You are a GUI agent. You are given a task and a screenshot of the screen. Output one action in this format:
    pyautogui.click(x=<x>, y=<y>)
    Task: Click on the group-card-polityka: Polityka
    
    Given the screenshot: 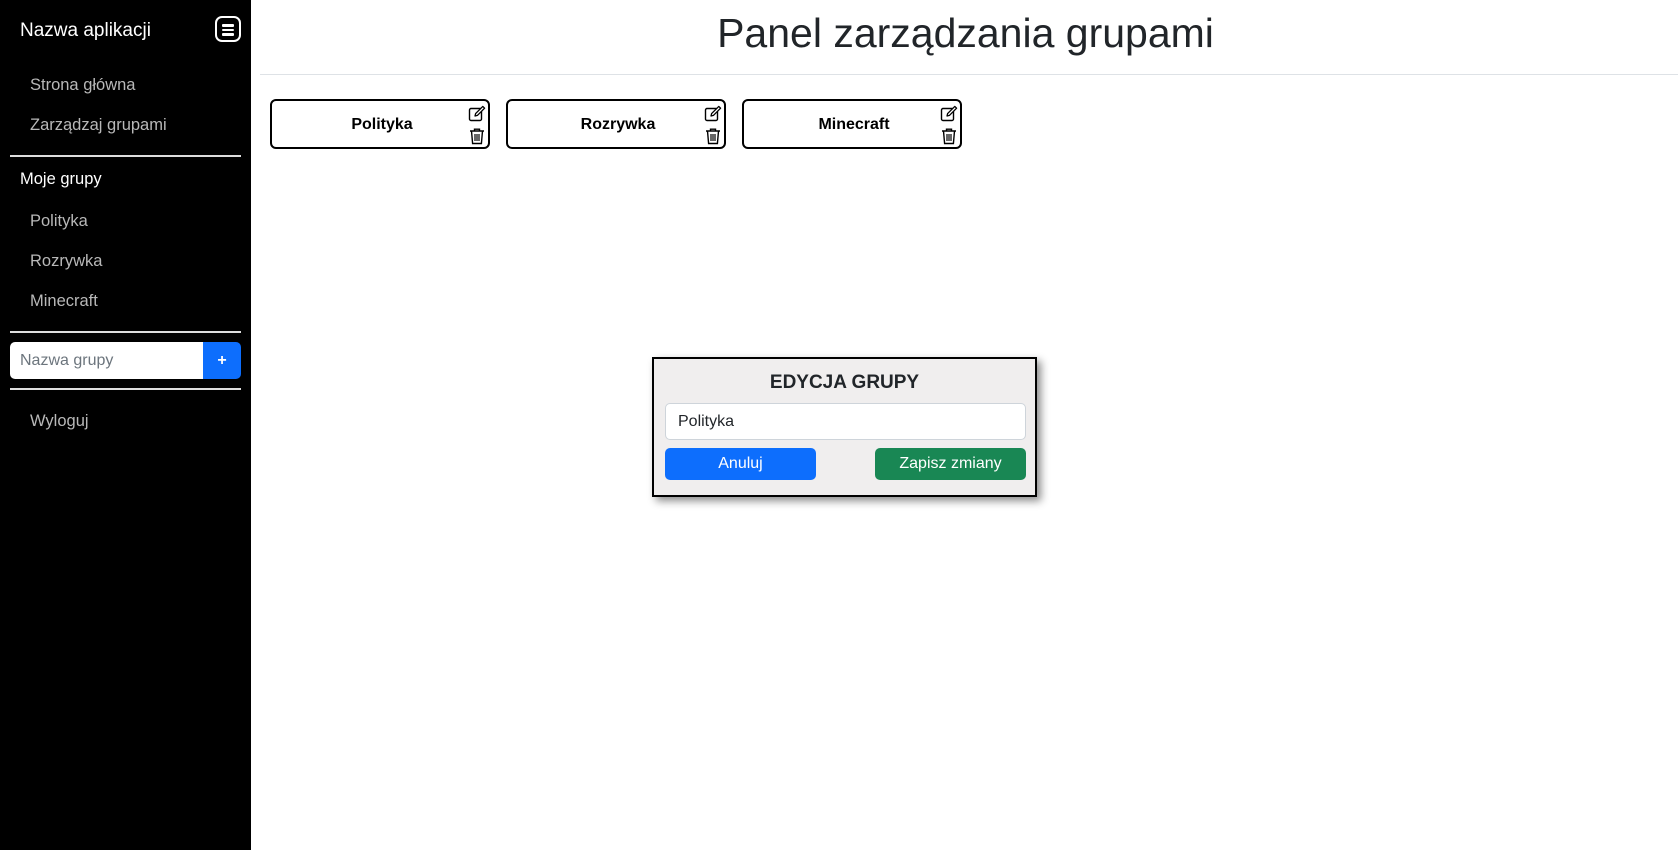 What is the action you would take?
    pyautogui.click(x=380, y=124)
    